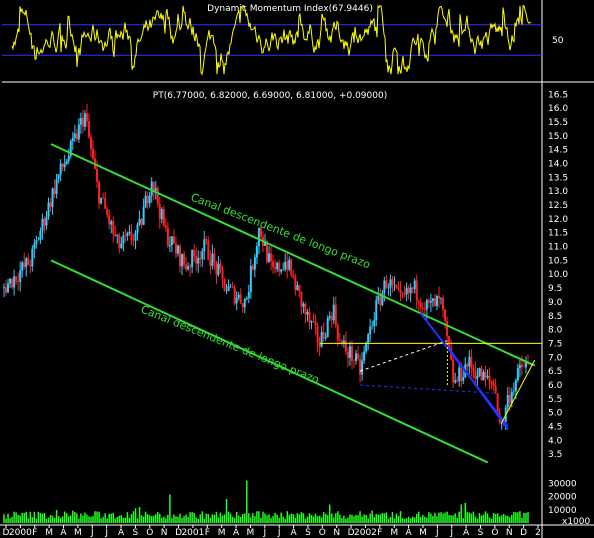 Image resolution: width=594 pixels, height=538 pixels. What do you see at coordinates (558, 151) in the screenshot?
I see `price-tick-label: 14.5` at bounding box center [558, 151].